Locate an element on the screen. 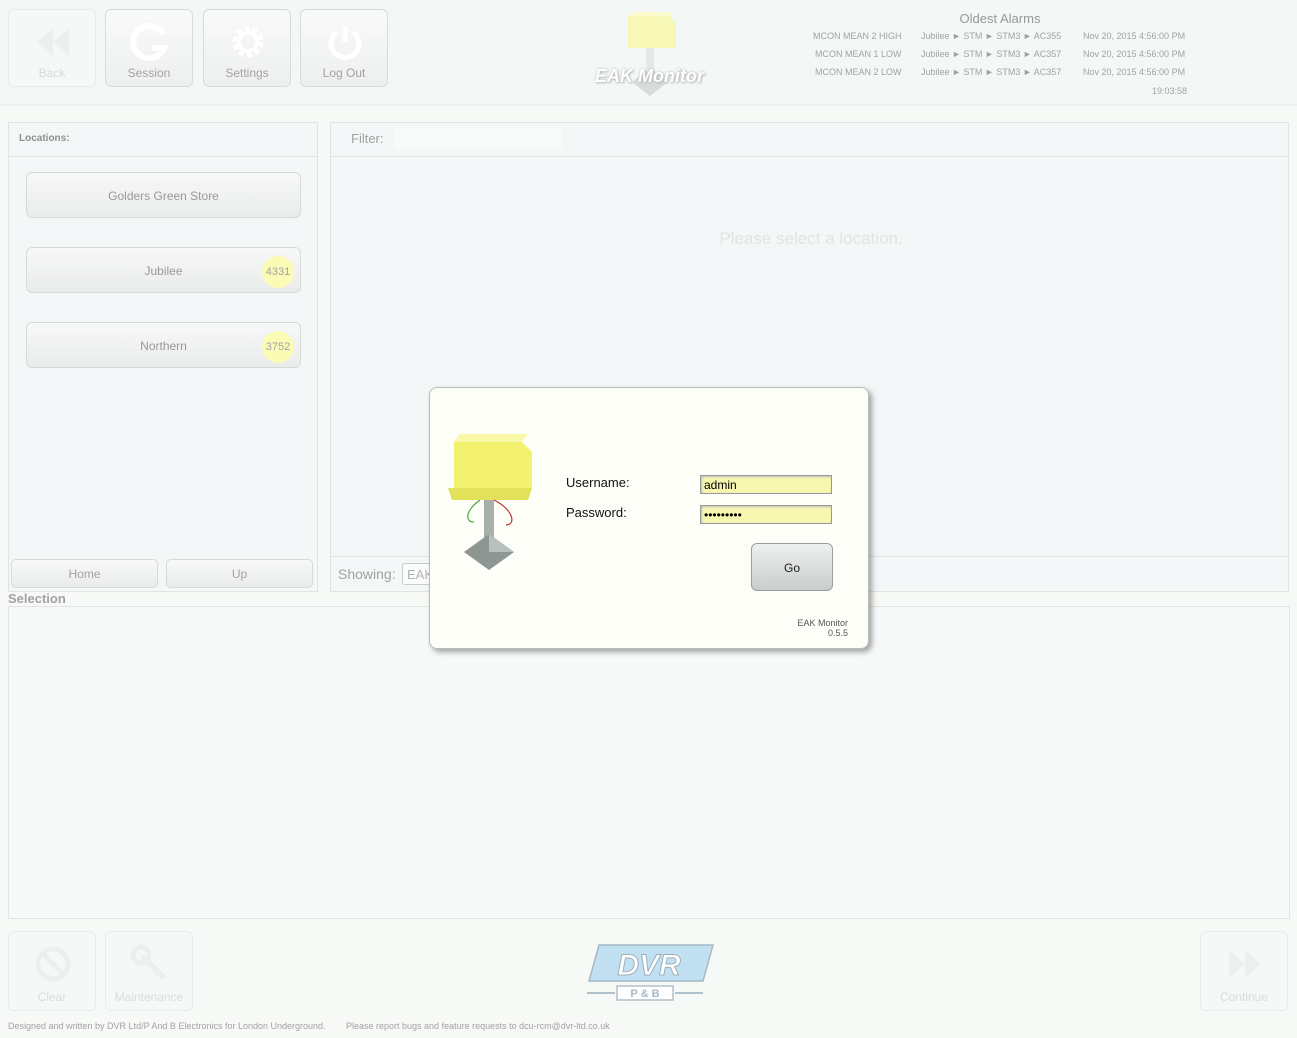 This screenshot has width=1297, height=1038. eak-device-icon is located at coordinates (490, 502).